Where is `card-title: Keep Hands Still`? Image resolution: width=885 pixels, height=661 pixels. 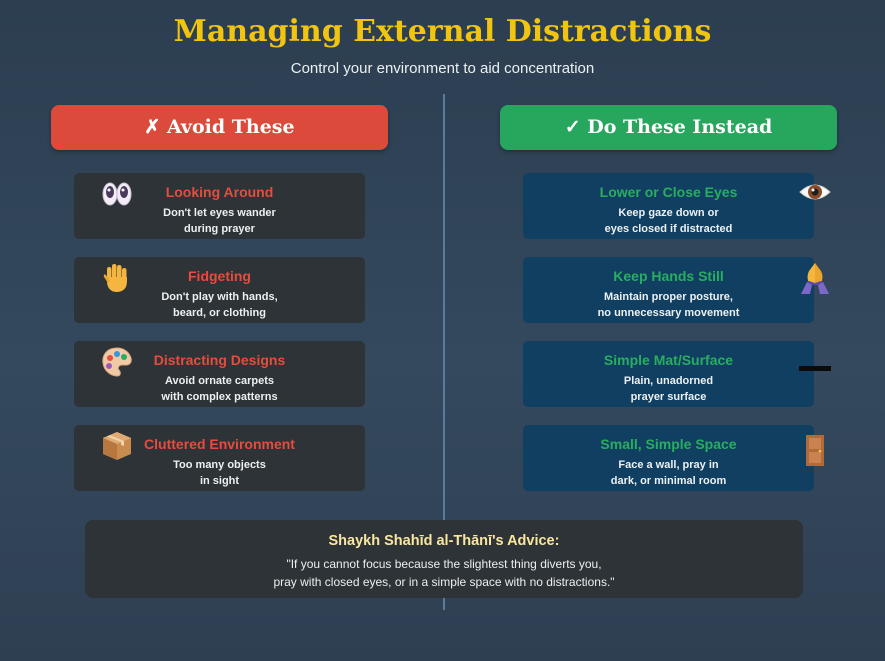
card-title: Keep Hands Still is located at coordinates (668, 276).